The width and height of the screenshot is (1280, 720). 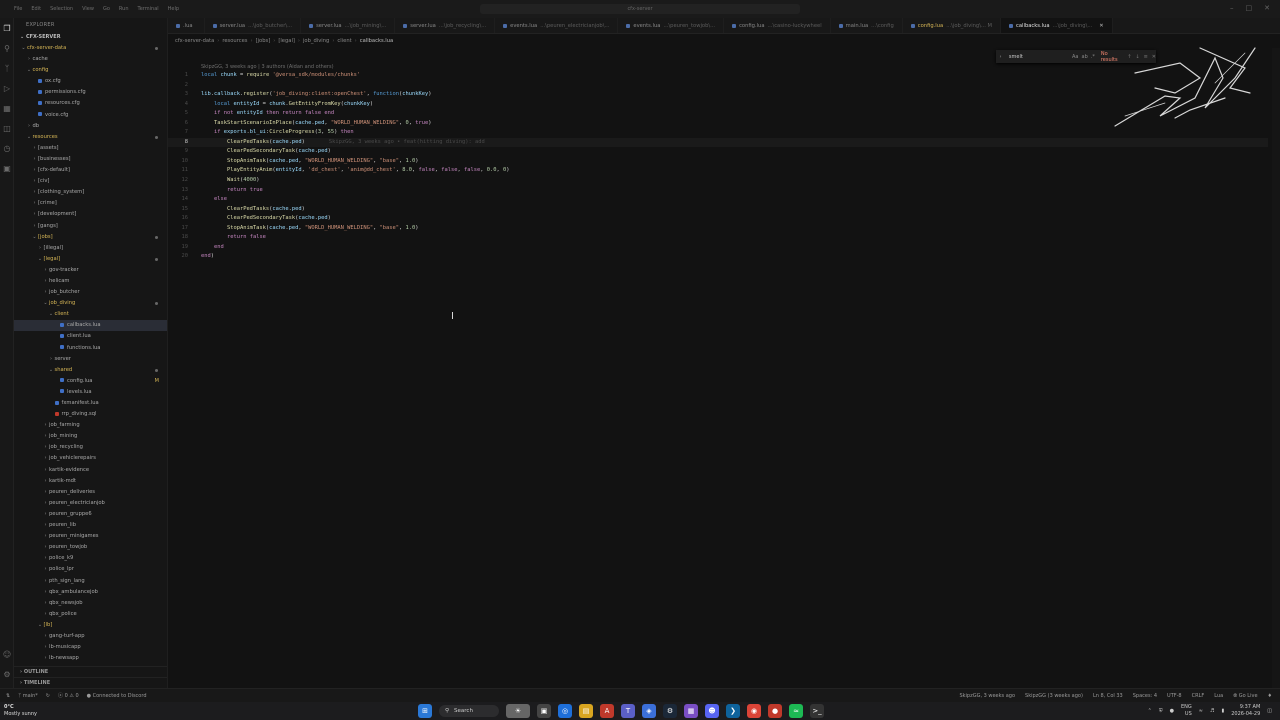 I want to click on language-mode: Lua, so click(x=1218, y=696).